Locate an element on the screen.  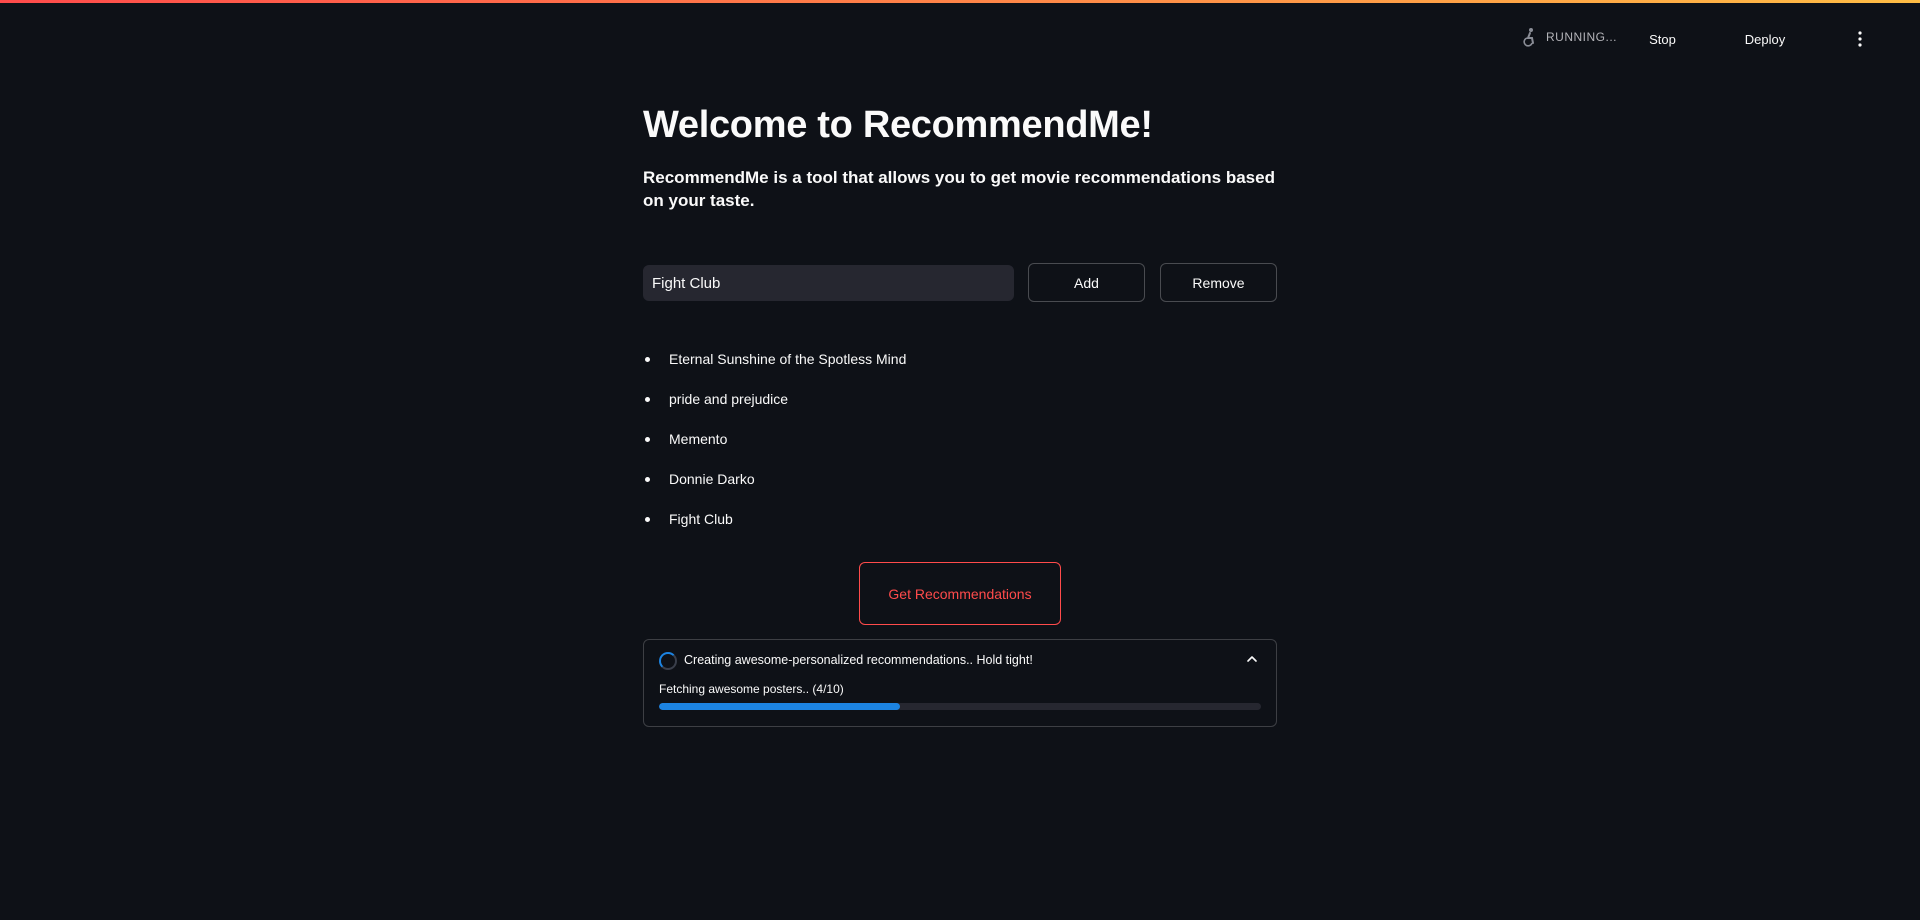
movie-title: Memento is located at coordinates (698, 439).